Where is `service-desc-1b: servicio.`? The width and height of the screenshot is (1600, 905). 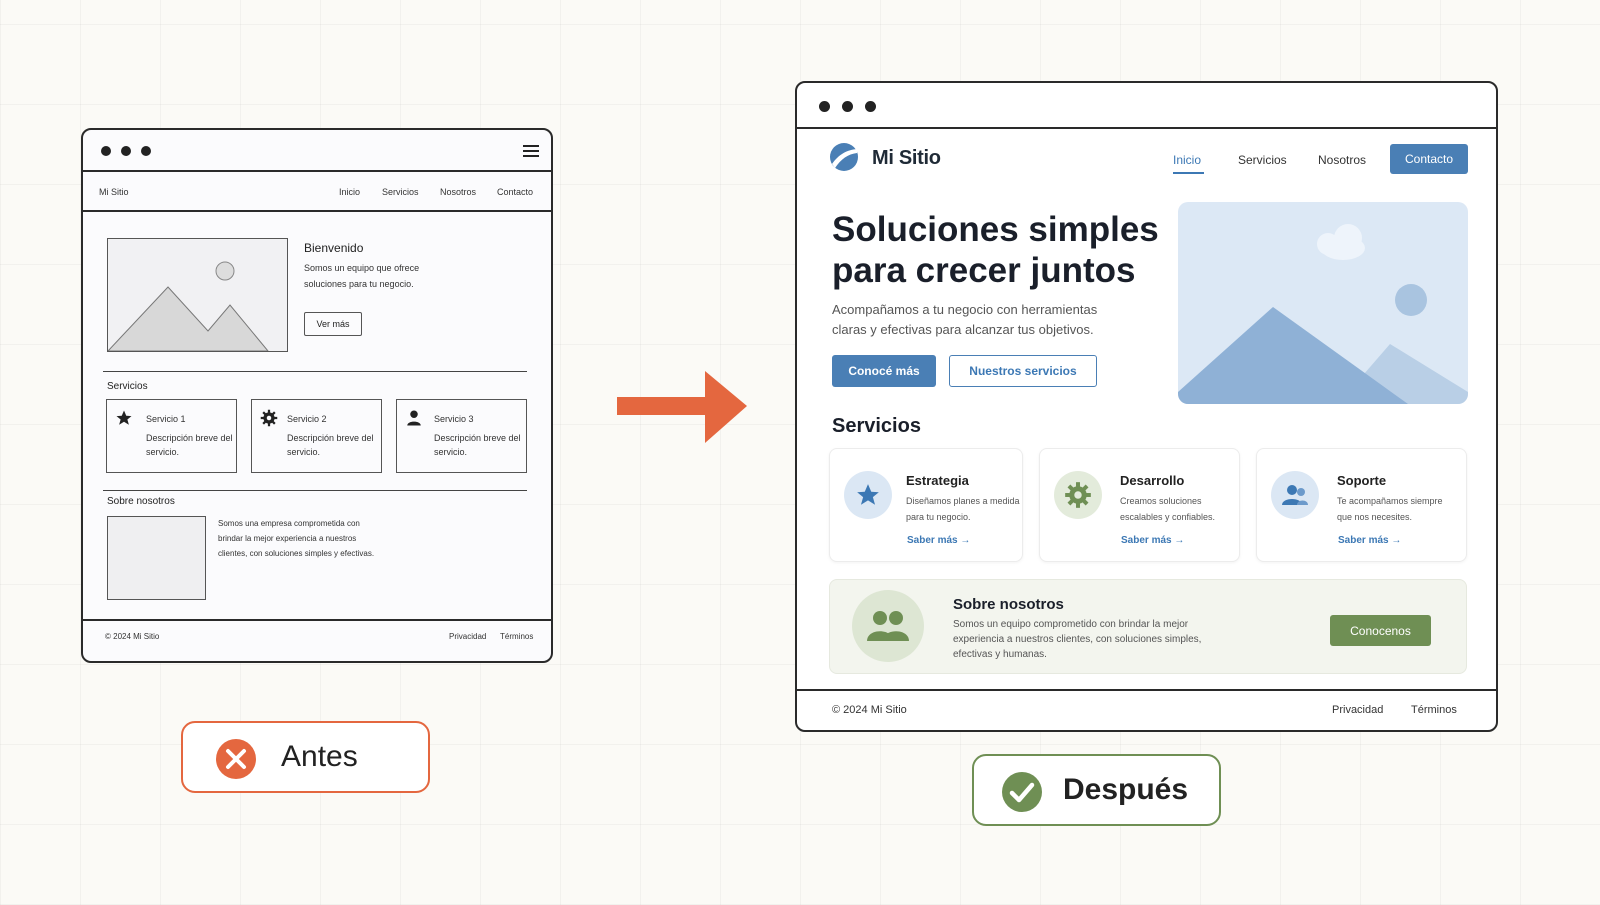
service-desc-1b: servicio. is located at coordinates (163, 452).